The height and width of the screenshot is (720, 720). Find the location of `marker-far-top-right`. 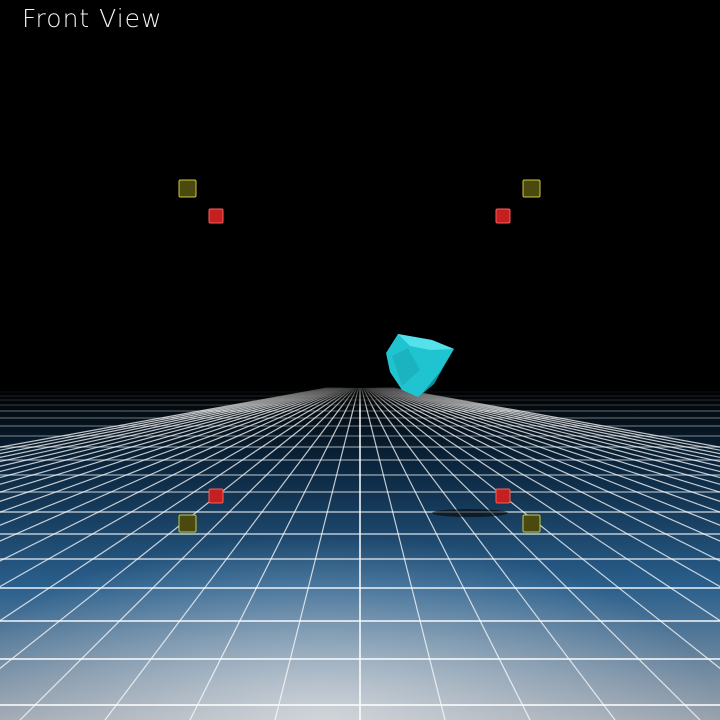

marker-far-top-right is located at coordinates (503, 216).